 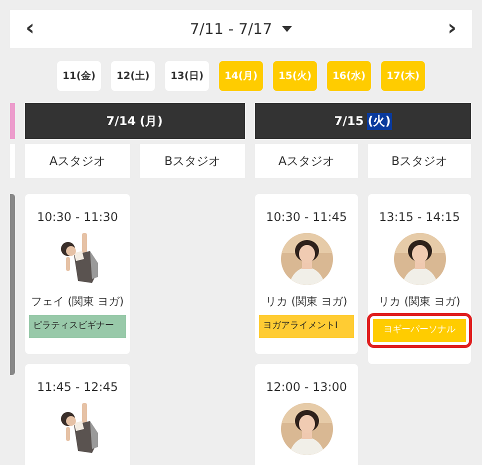 I want to click on caret-icon, so click(x=287, y=29).